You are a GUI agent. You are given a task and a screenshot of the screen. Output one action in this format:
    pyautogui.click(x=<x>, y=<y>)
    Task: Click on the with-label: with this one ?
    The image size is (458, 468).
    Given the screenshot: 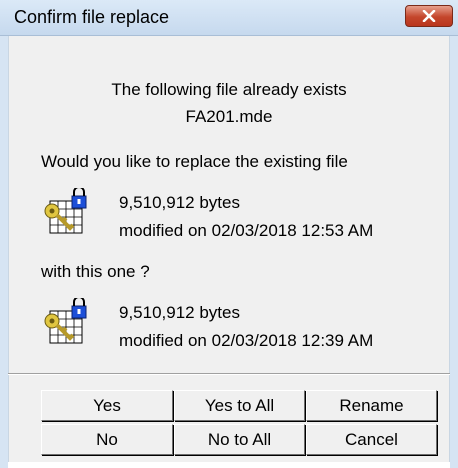 What is the action you would take?
    pyautogui.click(x=95, y=271)
    